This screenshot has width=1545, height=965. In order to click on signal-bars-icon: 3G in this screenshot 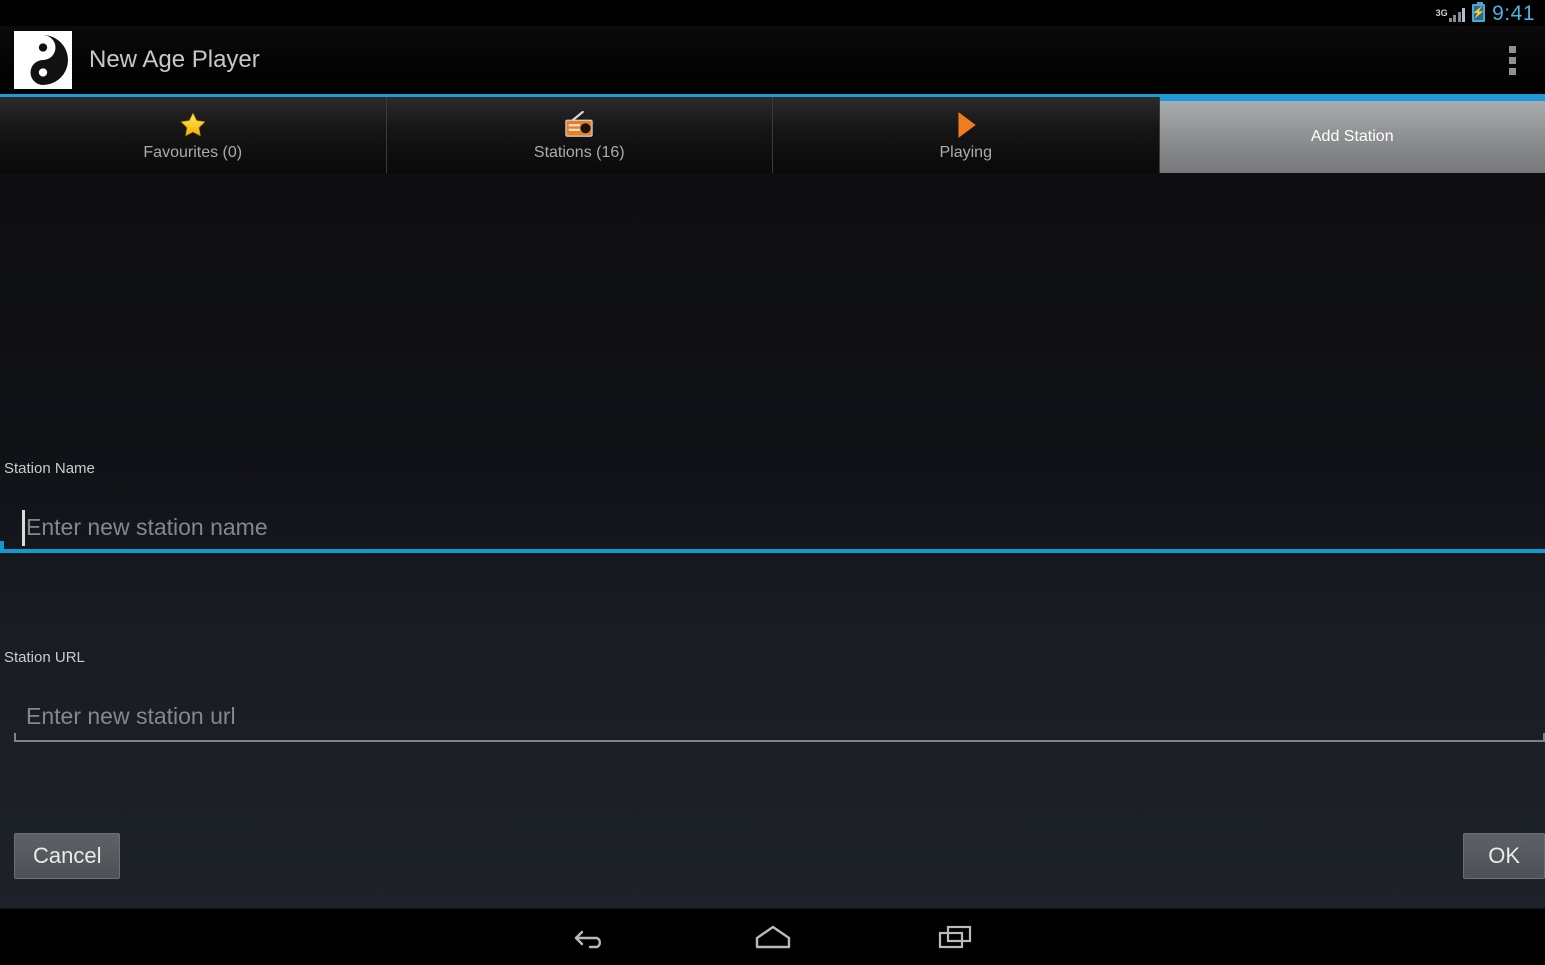, I will do `click(1451, 13)`.